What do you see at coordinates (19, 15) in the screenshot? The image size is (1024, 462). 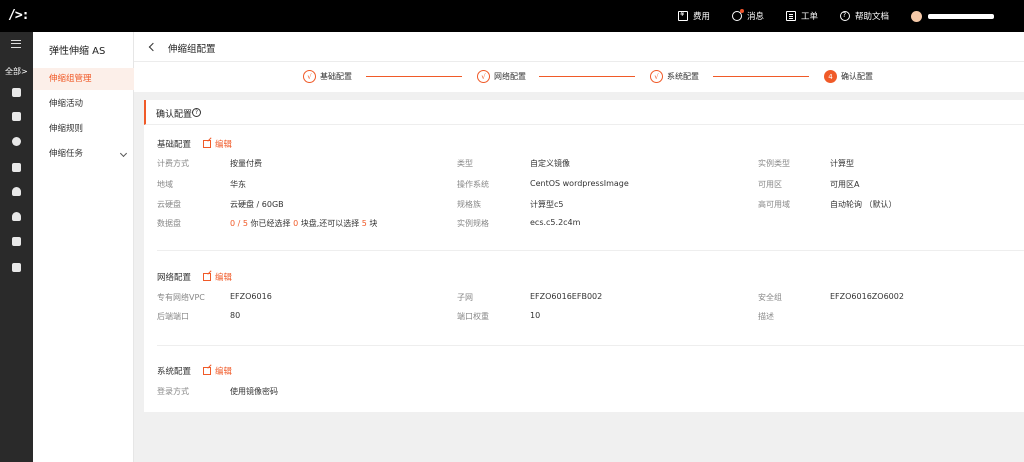 I see `logo: />:` at bounding box center [19, 15].